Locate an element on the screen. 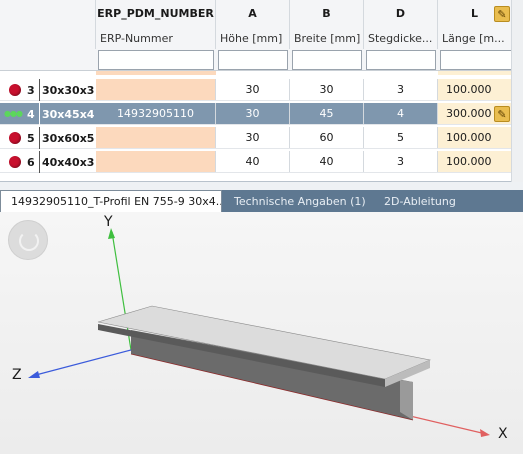 This screenshot has width=523, height=454. panel-splitter is located at coordinates (261, 186).